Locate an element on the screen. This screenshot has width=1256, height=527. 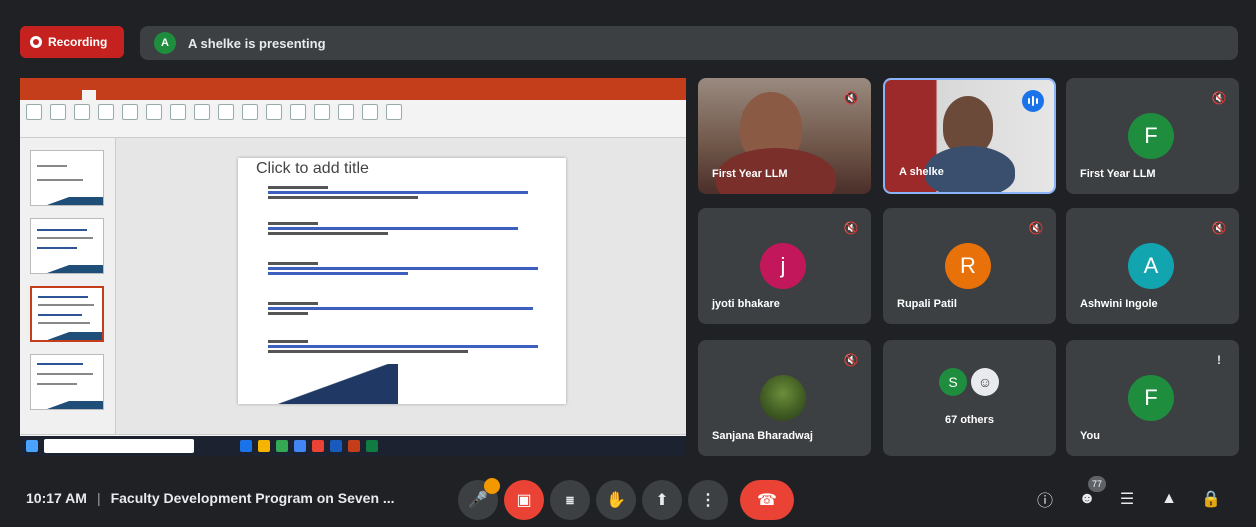
chat-button: ☰ is located at coordinates (1127, 499).